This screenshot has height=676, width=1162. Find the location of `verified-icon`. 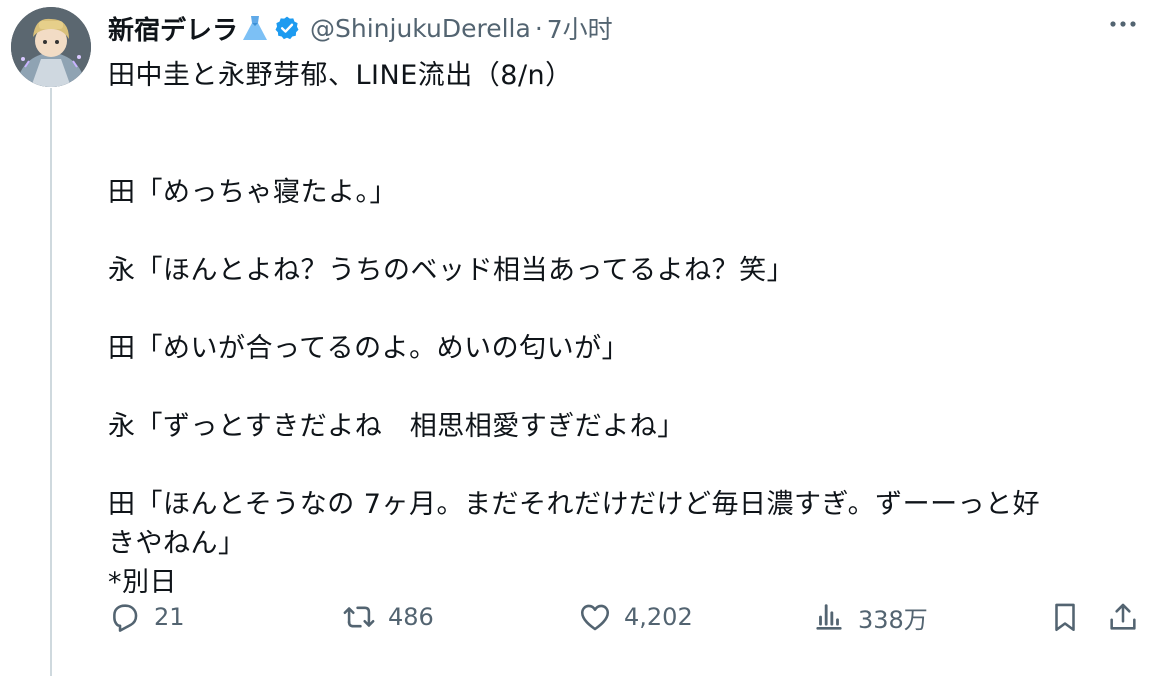

verified-icon is located at coordinates (287, 28).